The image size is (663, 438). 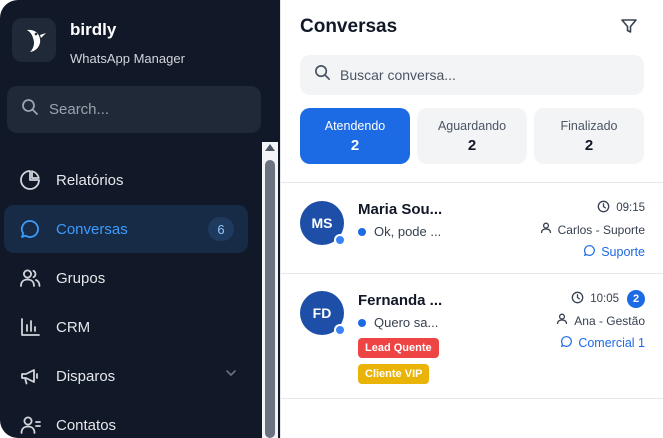 I want to click on avatar-initials: MS, so click(x=322, y=223).